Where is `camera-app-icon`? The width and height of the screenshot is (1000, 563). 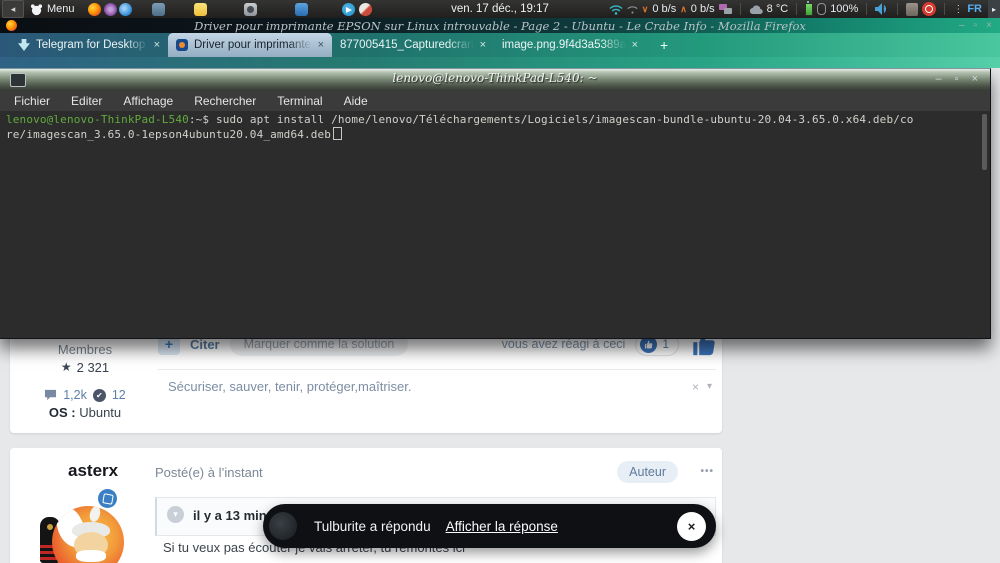 camera-app-icon is located at coordinates (250, 9).